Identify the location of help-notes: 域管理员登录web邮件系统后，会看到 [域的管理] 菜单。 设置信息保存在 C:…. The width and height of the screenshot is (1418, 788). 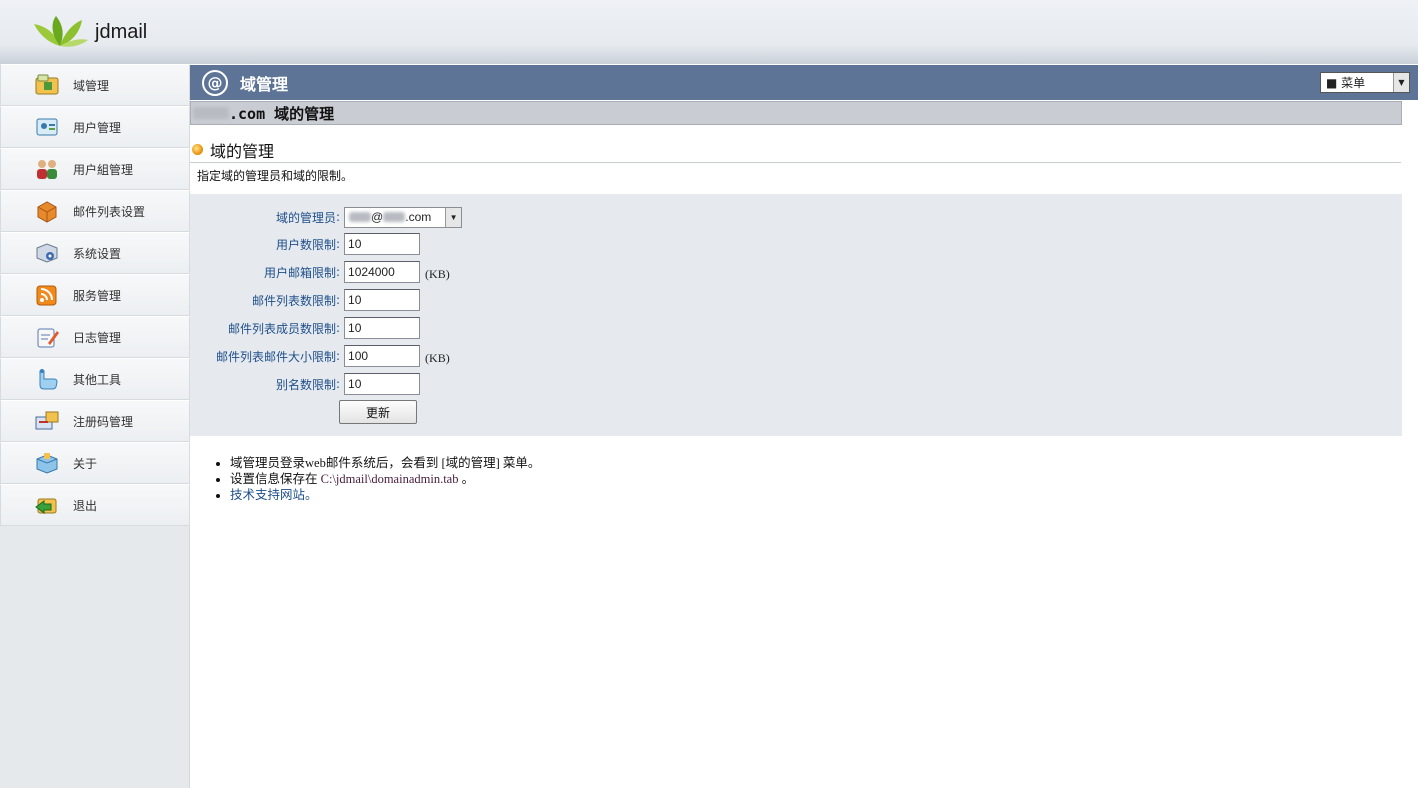
(377, 479).